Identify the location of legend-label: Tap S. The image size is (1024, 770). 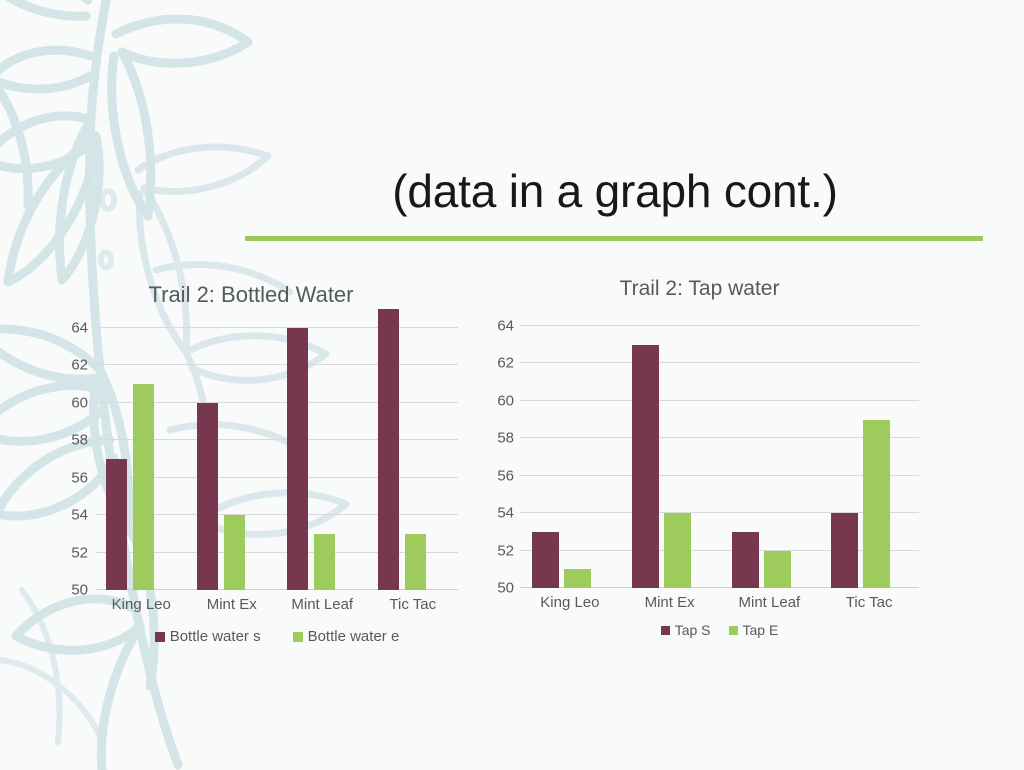
(692, 630).